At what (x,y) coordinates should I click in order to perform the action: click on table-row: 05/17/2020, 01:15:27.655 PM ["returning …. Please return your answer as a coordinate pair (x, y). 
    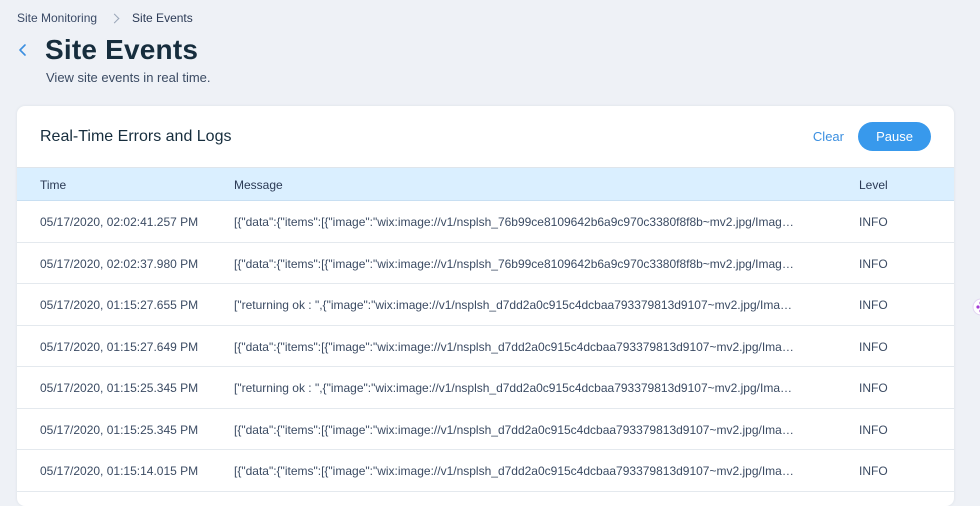
    Looking at the image, I should click on (485, 305).